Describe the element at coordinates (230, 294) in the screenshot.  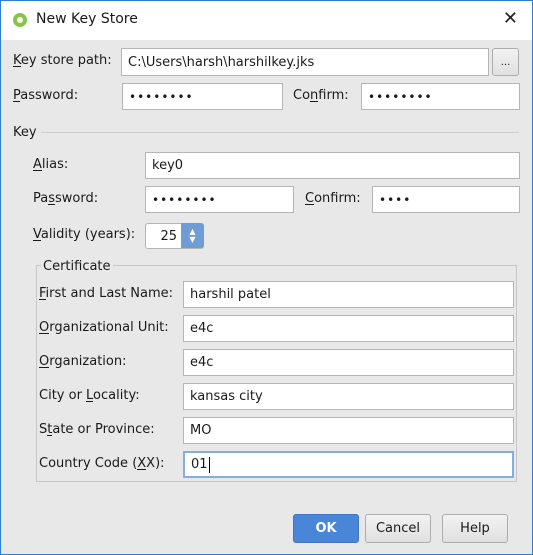
I see `certificate-field-value: harshil patel` at that location.